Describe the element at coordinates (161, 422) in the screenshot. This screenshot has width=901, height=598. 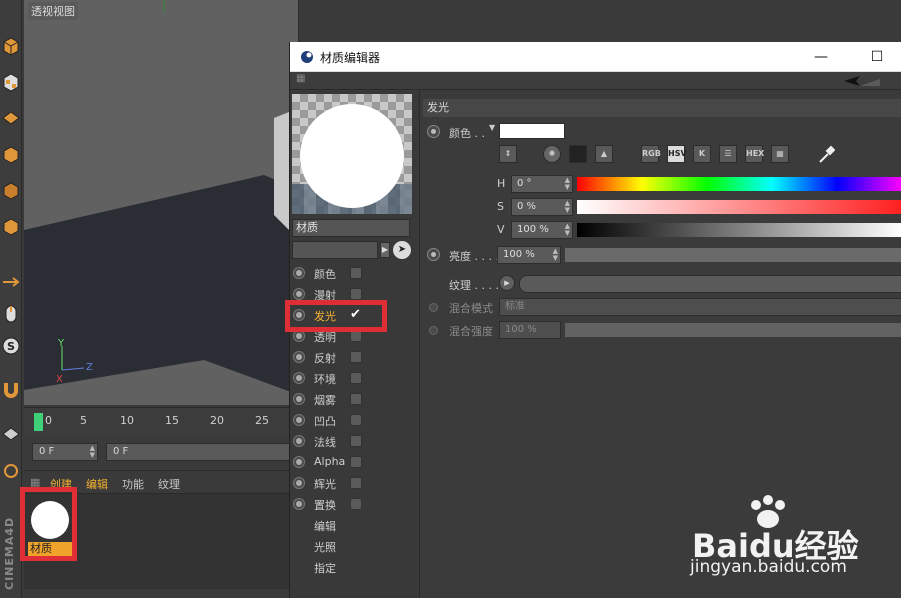
I see `timeline: 0 5 10 15 20 25` at that location.